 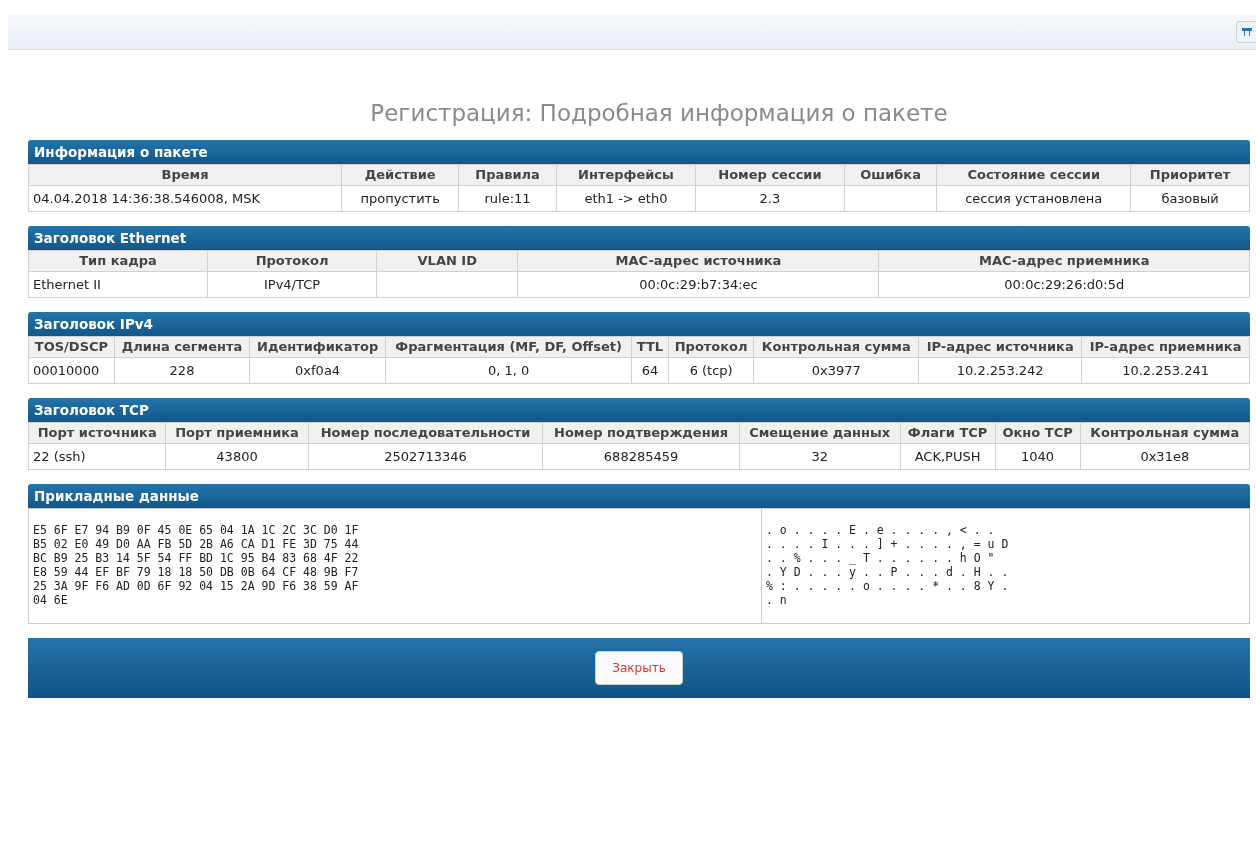 I want to click on toolbar-button, so click(x=1246, y=32).